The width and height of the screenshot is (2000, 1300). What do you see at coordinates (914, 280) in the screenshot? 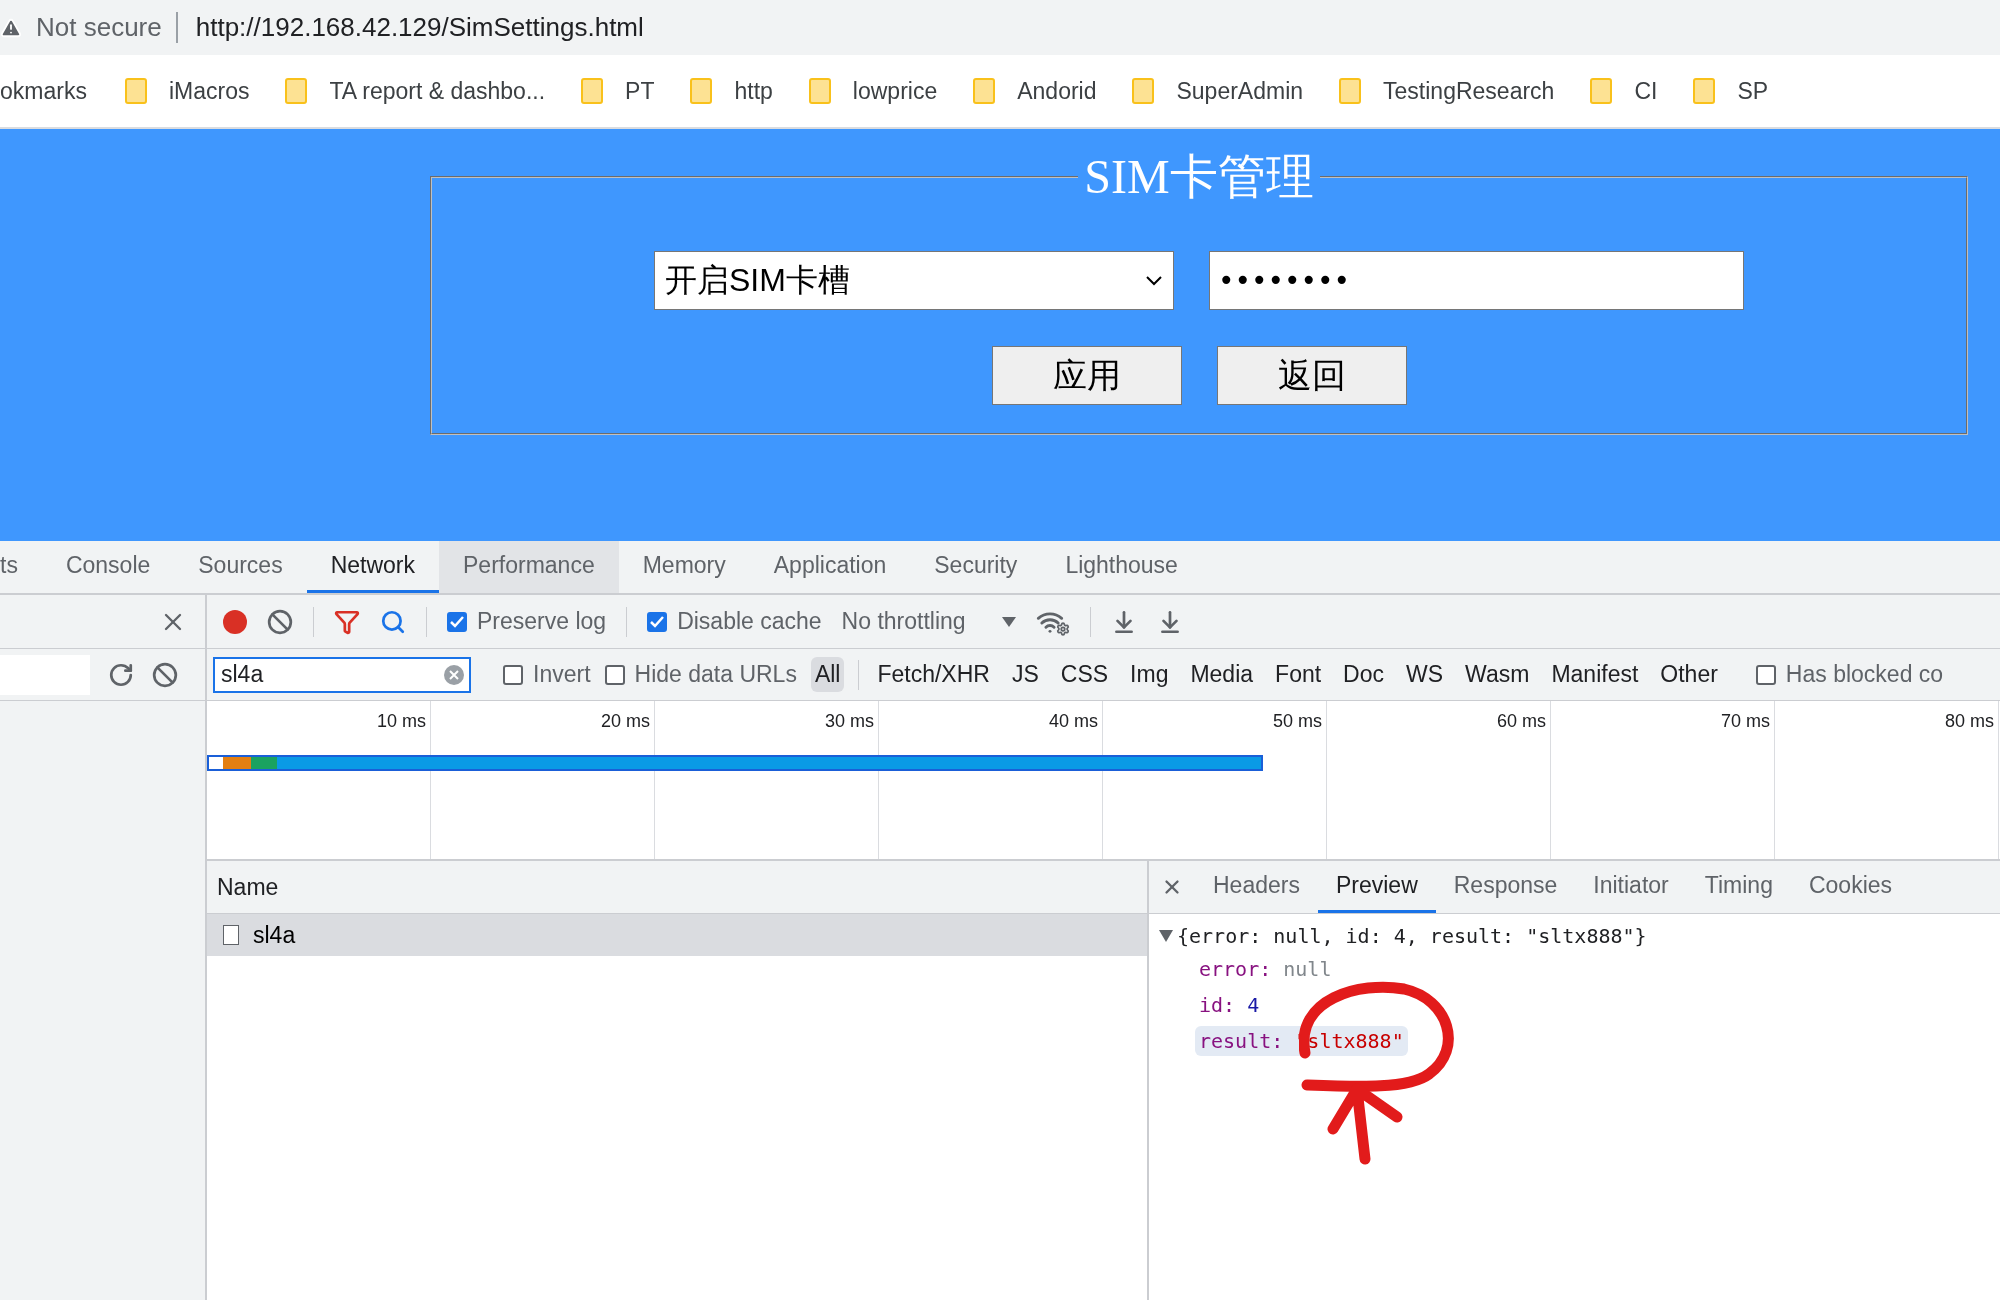
I see `sim-slot-select: 开启SIM卡槽` at bounding box center [914, 280].